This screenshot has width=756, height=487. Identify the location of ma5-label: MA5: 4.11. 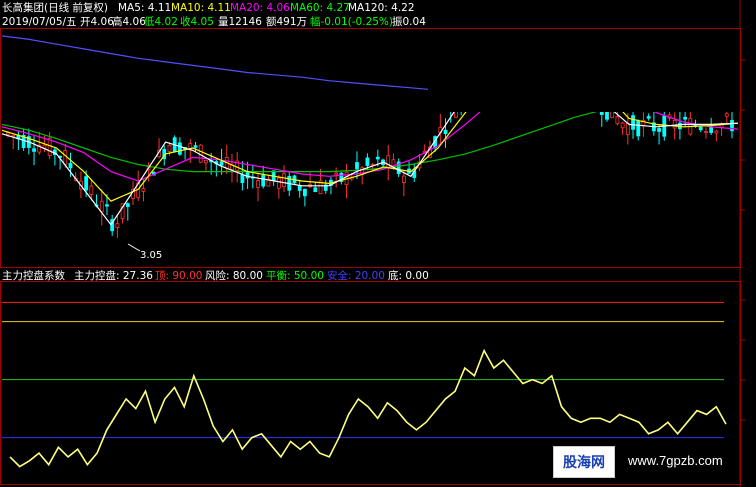
(144, 8).